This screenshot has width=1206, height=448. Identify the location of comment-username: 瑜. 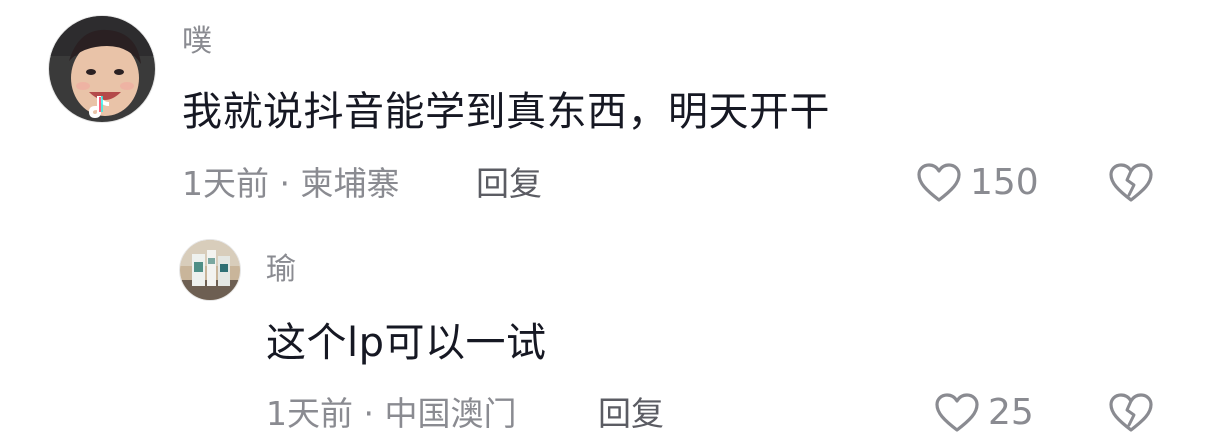
(281, 270).